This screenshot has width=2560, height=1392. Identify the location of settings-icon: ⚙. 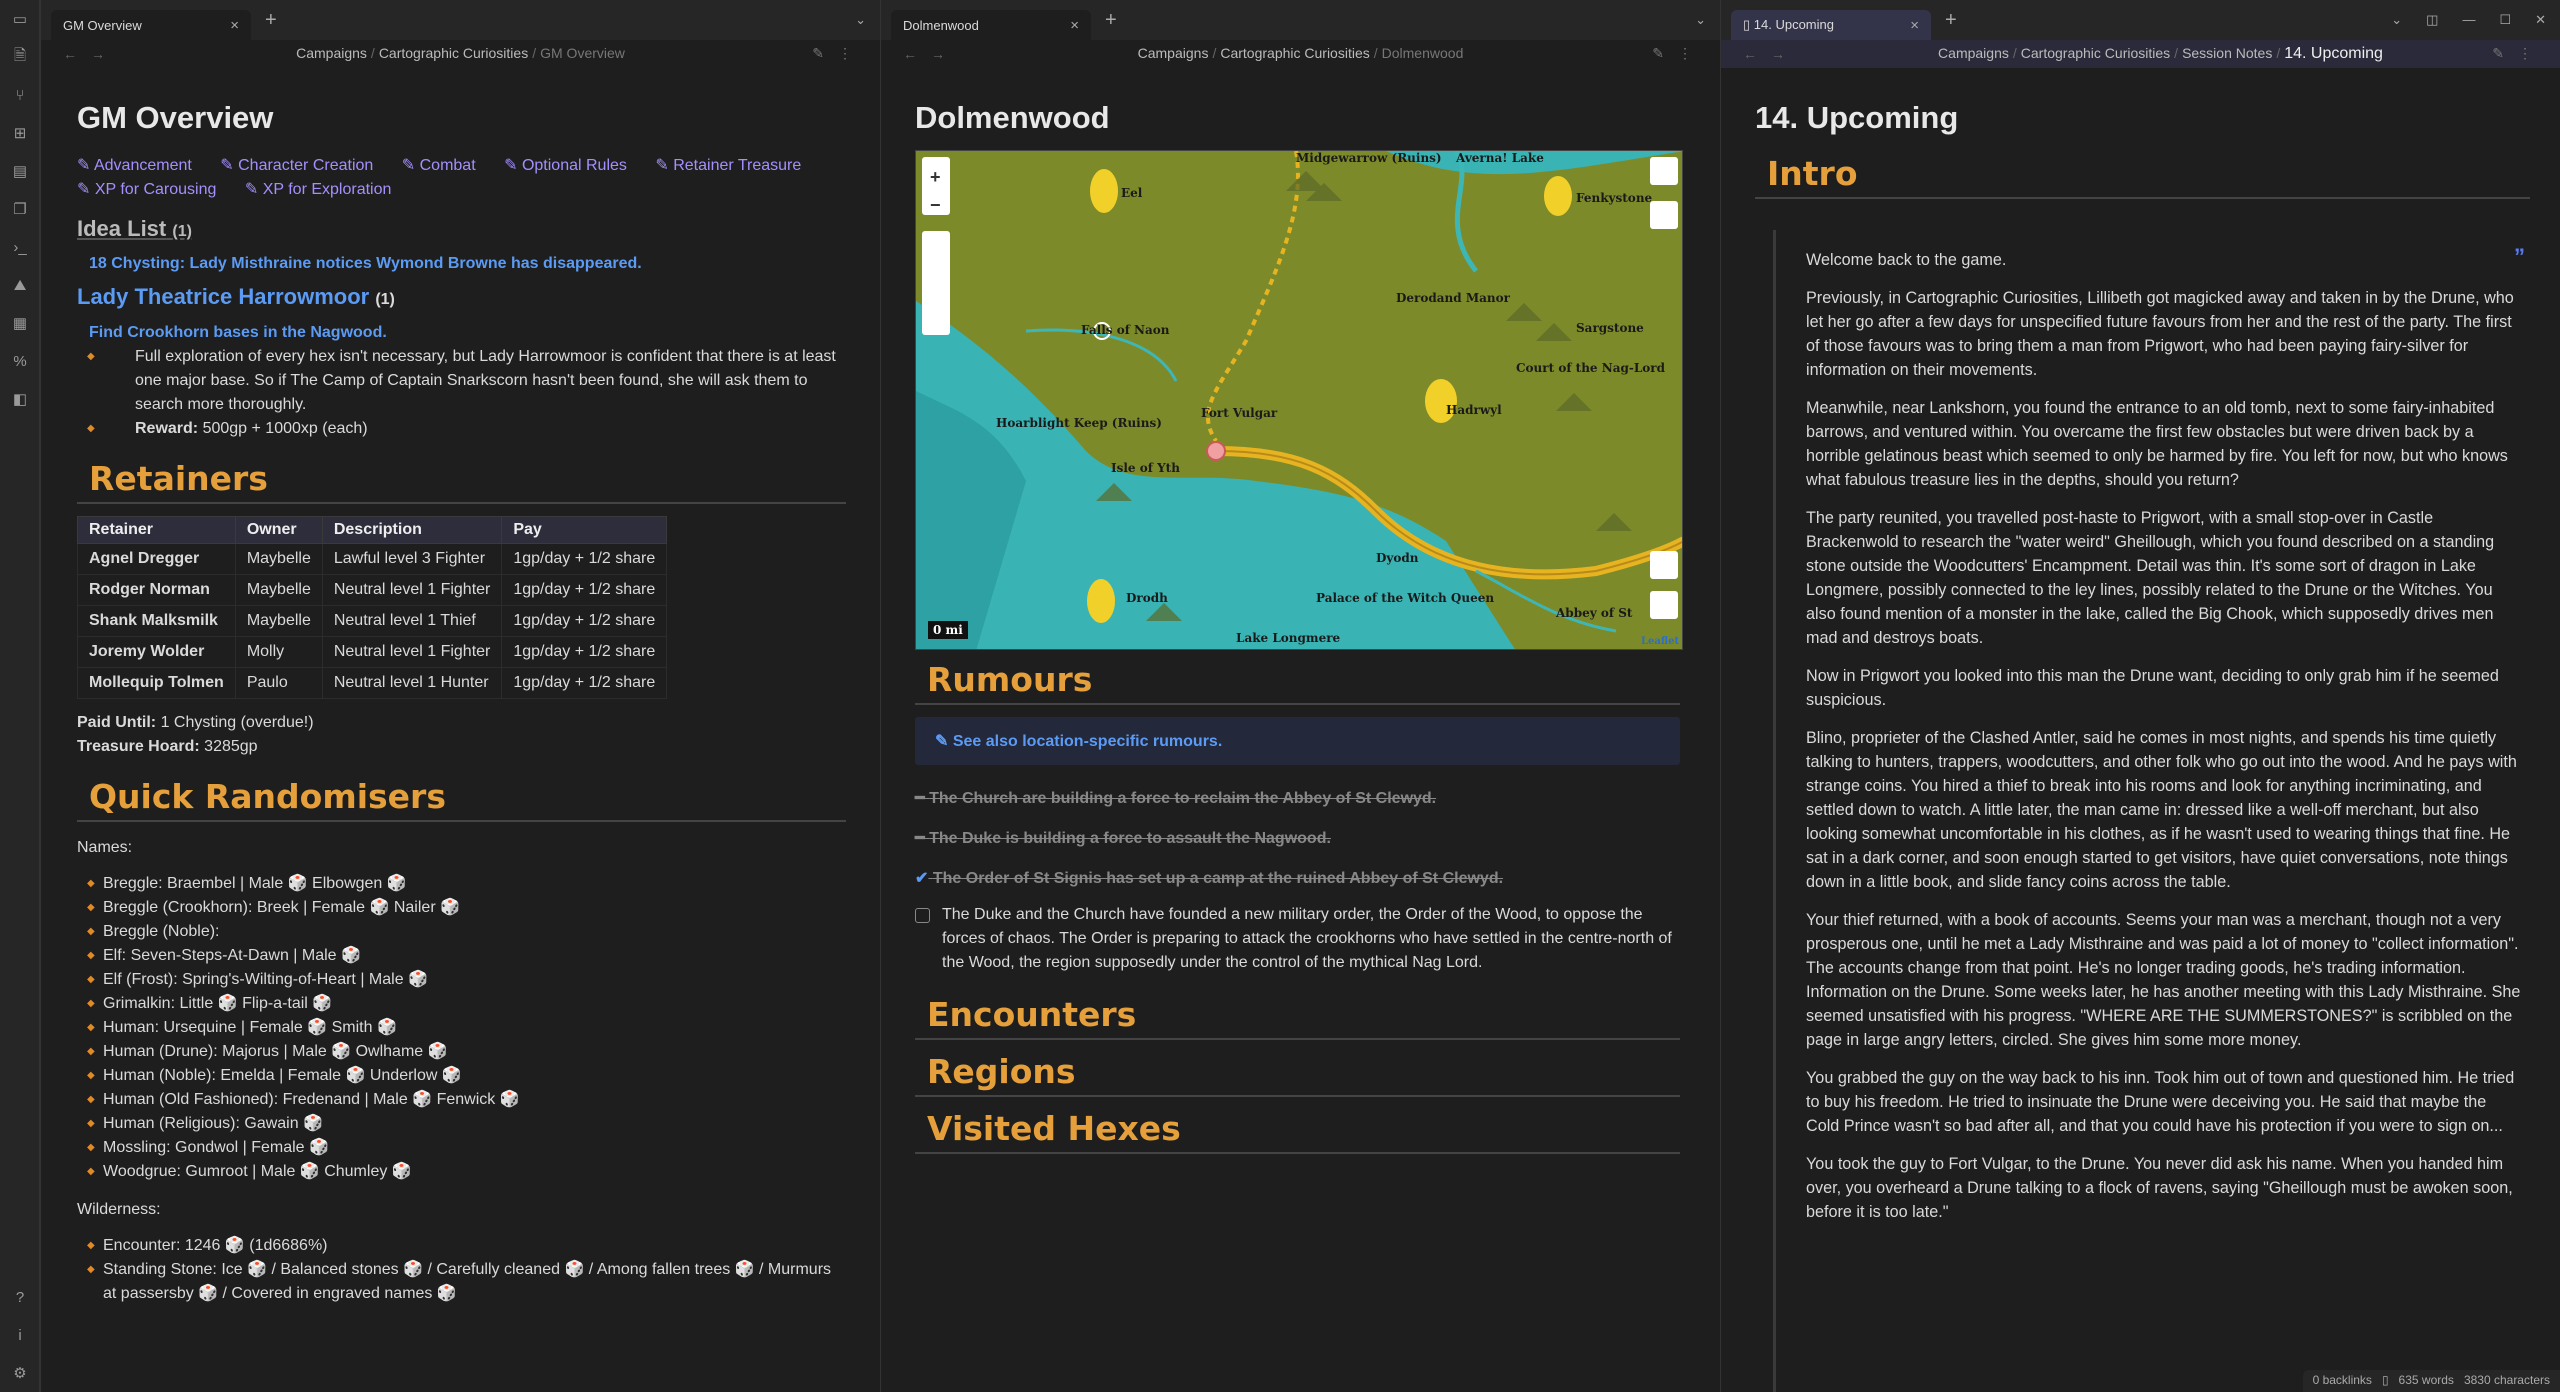
(20, 1373).